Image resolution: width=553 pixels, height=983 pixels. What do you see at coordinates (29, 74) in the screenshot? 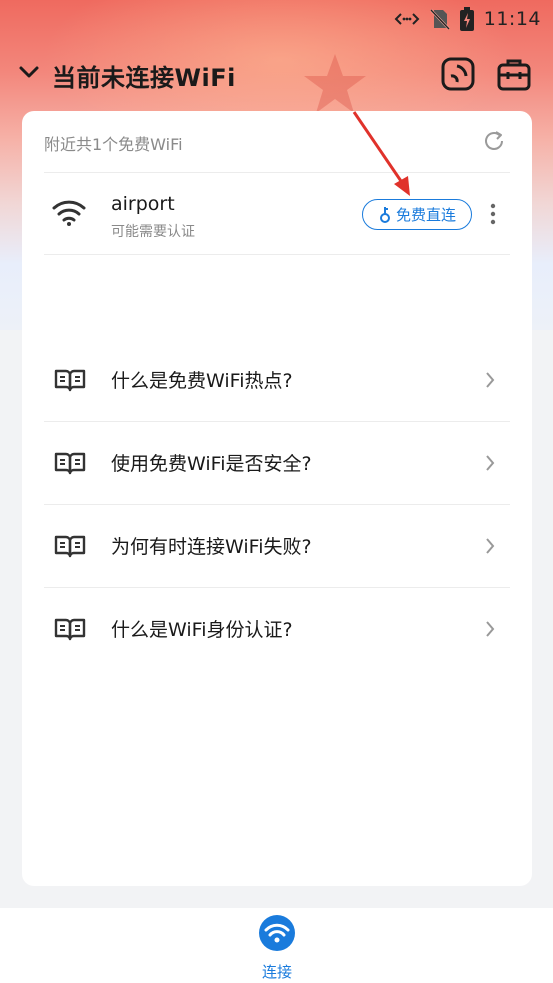
I see `chevron-down-icon` at bounding box center [29, 74].